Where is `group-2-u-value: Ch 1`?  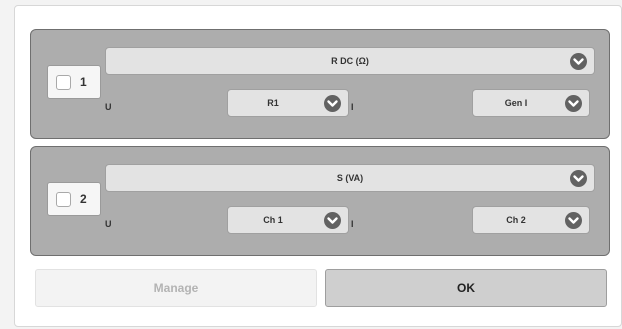 group-2-u-value: Ch 1 is located at coordinates (273, 220).